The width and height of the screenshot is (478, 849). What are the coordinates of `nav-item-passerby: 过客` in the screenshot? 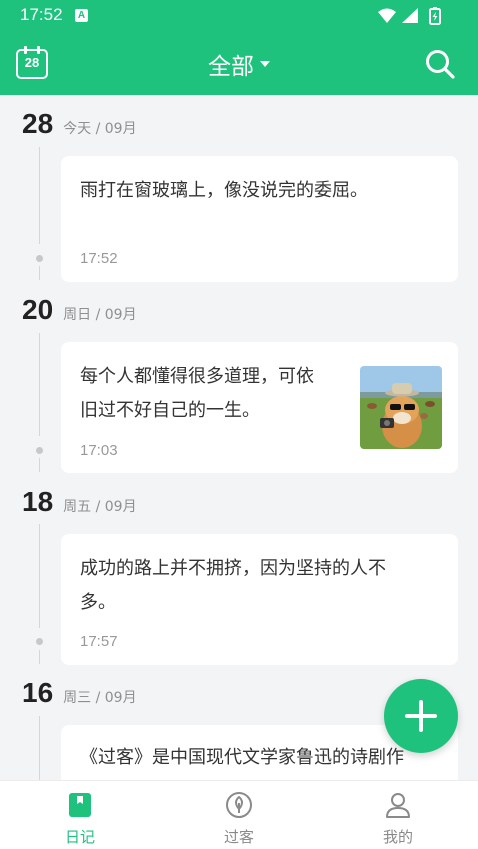 It's located at (239, 815).